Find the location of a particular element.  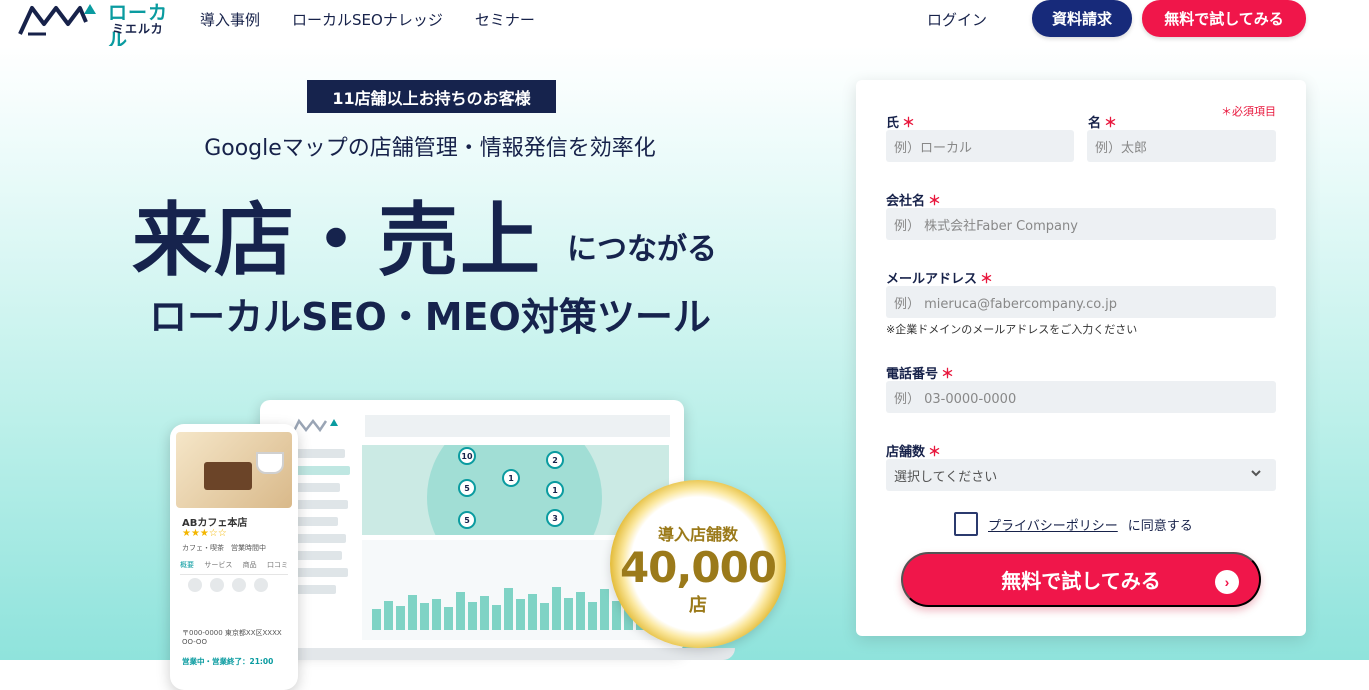

map-pin-icon: 2 is located at coordinates (555, 460).